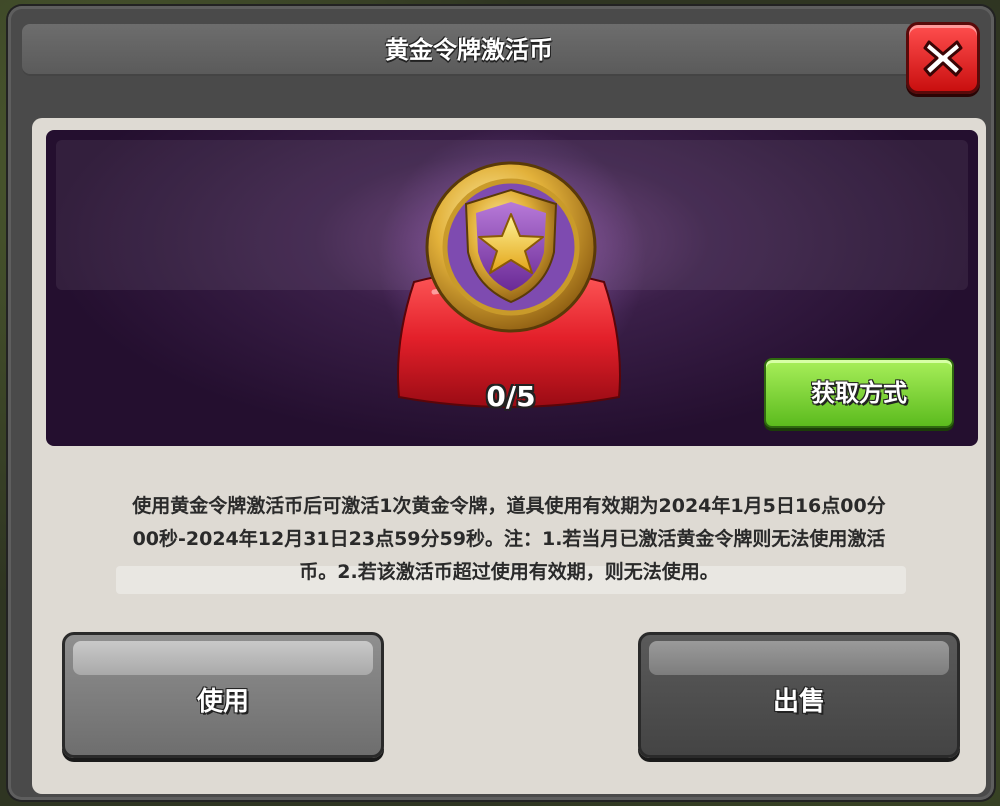 This screenshot has height=806, width=1000. Describe the element at coordinates (798, 702) in the screenshot. I see `sell-button-label: 出售` at that location.